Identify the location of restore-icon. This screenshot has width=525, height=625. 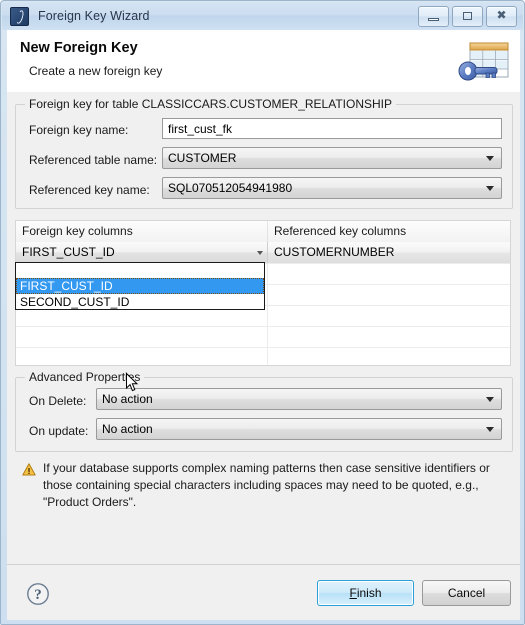
(467, 16).